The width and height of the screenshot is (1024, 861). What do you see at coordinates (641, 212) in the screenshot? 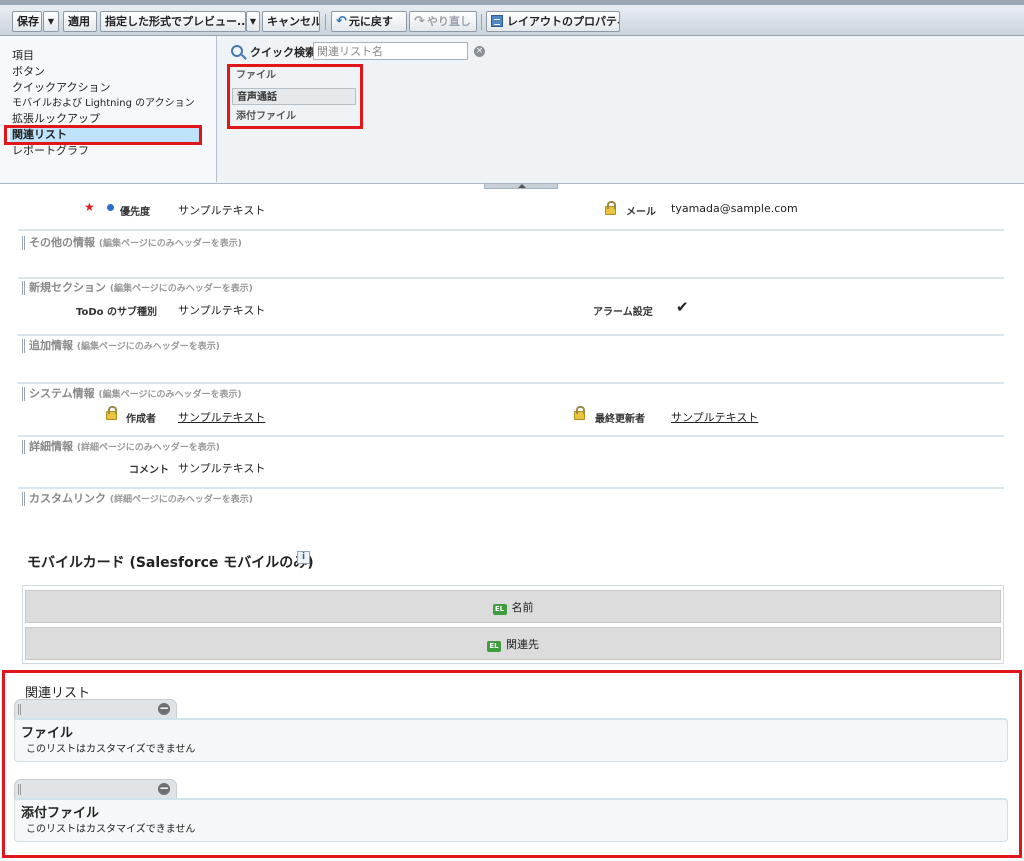
I see `email-label: メール` at bounding box center [641, 212].